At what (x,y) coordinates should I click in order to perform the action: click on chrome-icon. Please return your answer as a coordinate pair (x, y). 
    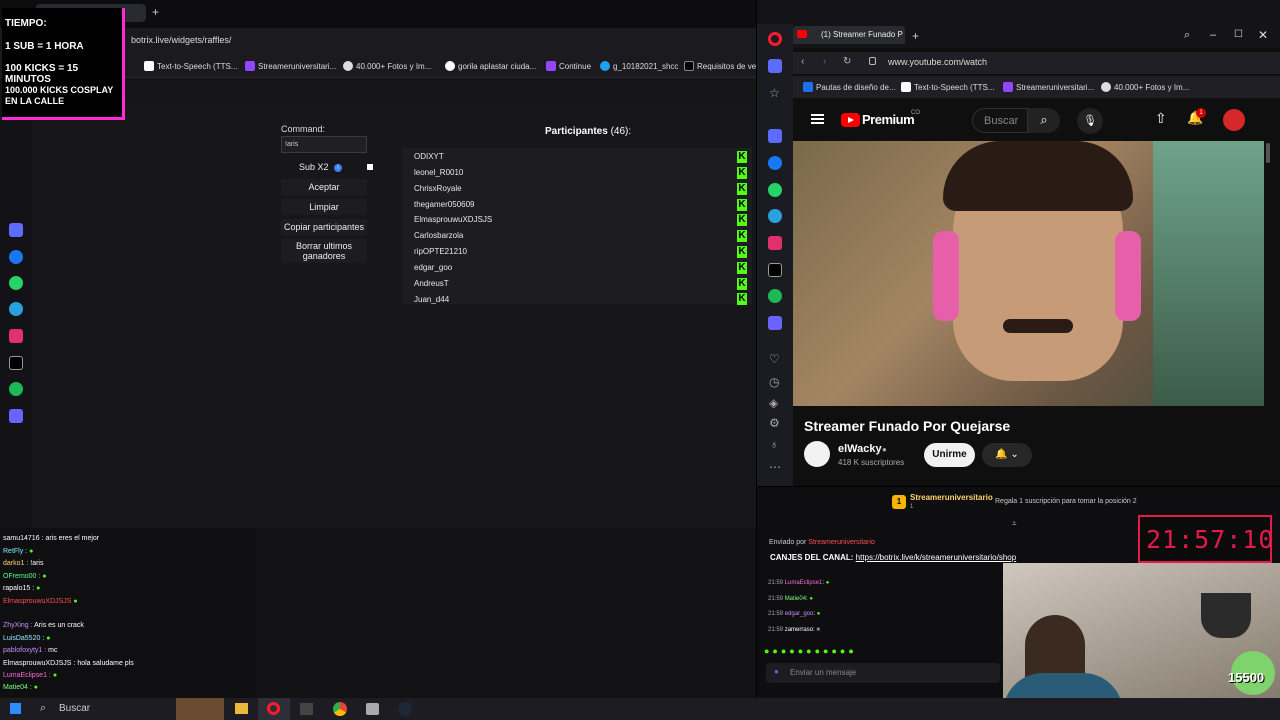
    Looking at the image, I should click on (340, 709).